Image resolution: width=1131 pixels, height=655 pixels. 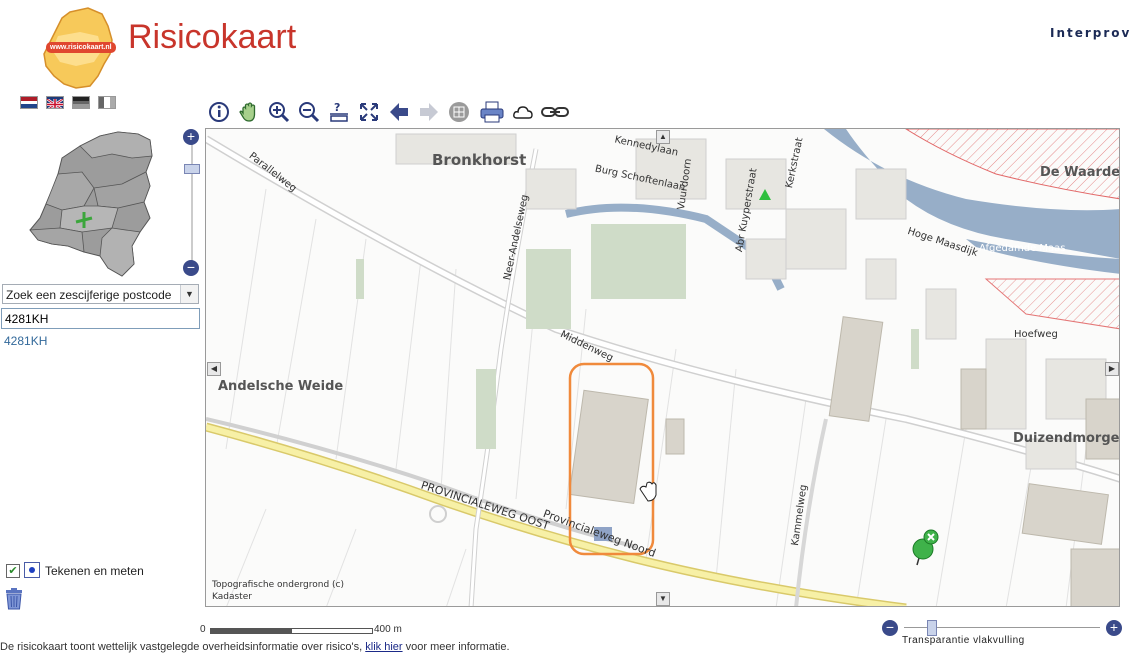 I want to click on map-label-duizendmorgen: Duizendmorgen, so click(x=1066, y=438).